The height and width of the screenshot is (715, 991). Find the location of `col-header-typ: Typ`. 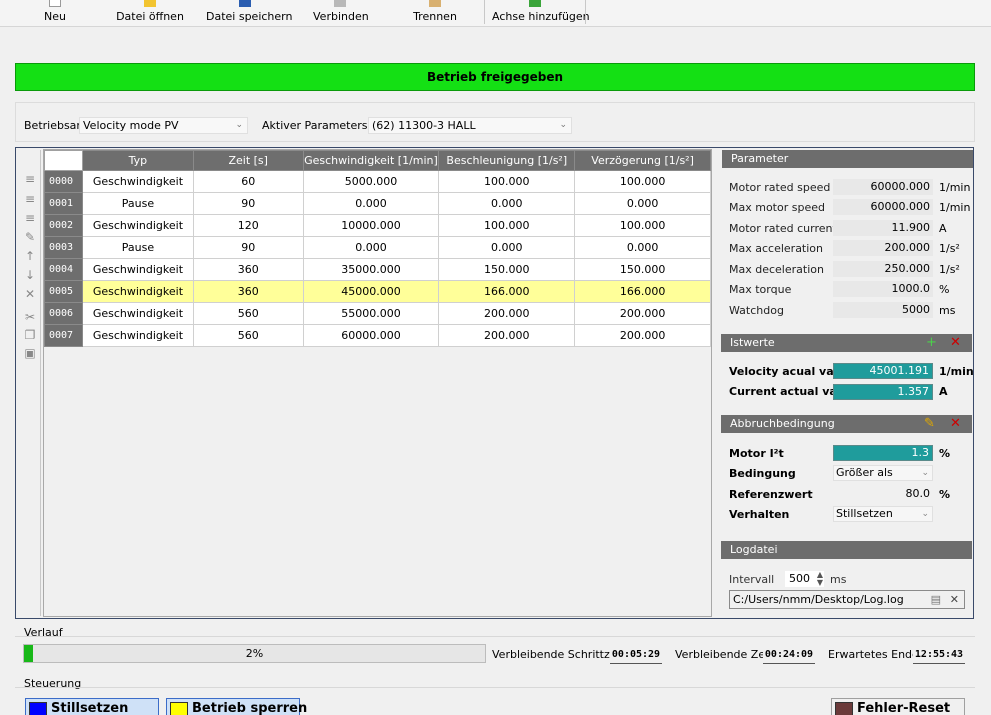

col-header-typ: Typ is located at coordinates (137, 160).